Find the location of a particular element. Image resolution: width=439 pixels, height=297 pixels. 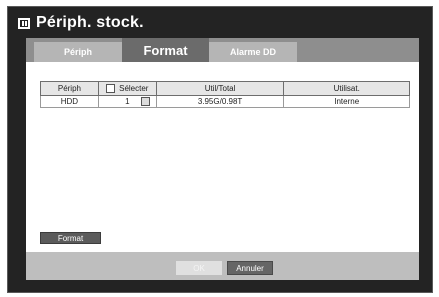

tab-bar: Périph Format Alarme DD is located at coordinates (222, 50).